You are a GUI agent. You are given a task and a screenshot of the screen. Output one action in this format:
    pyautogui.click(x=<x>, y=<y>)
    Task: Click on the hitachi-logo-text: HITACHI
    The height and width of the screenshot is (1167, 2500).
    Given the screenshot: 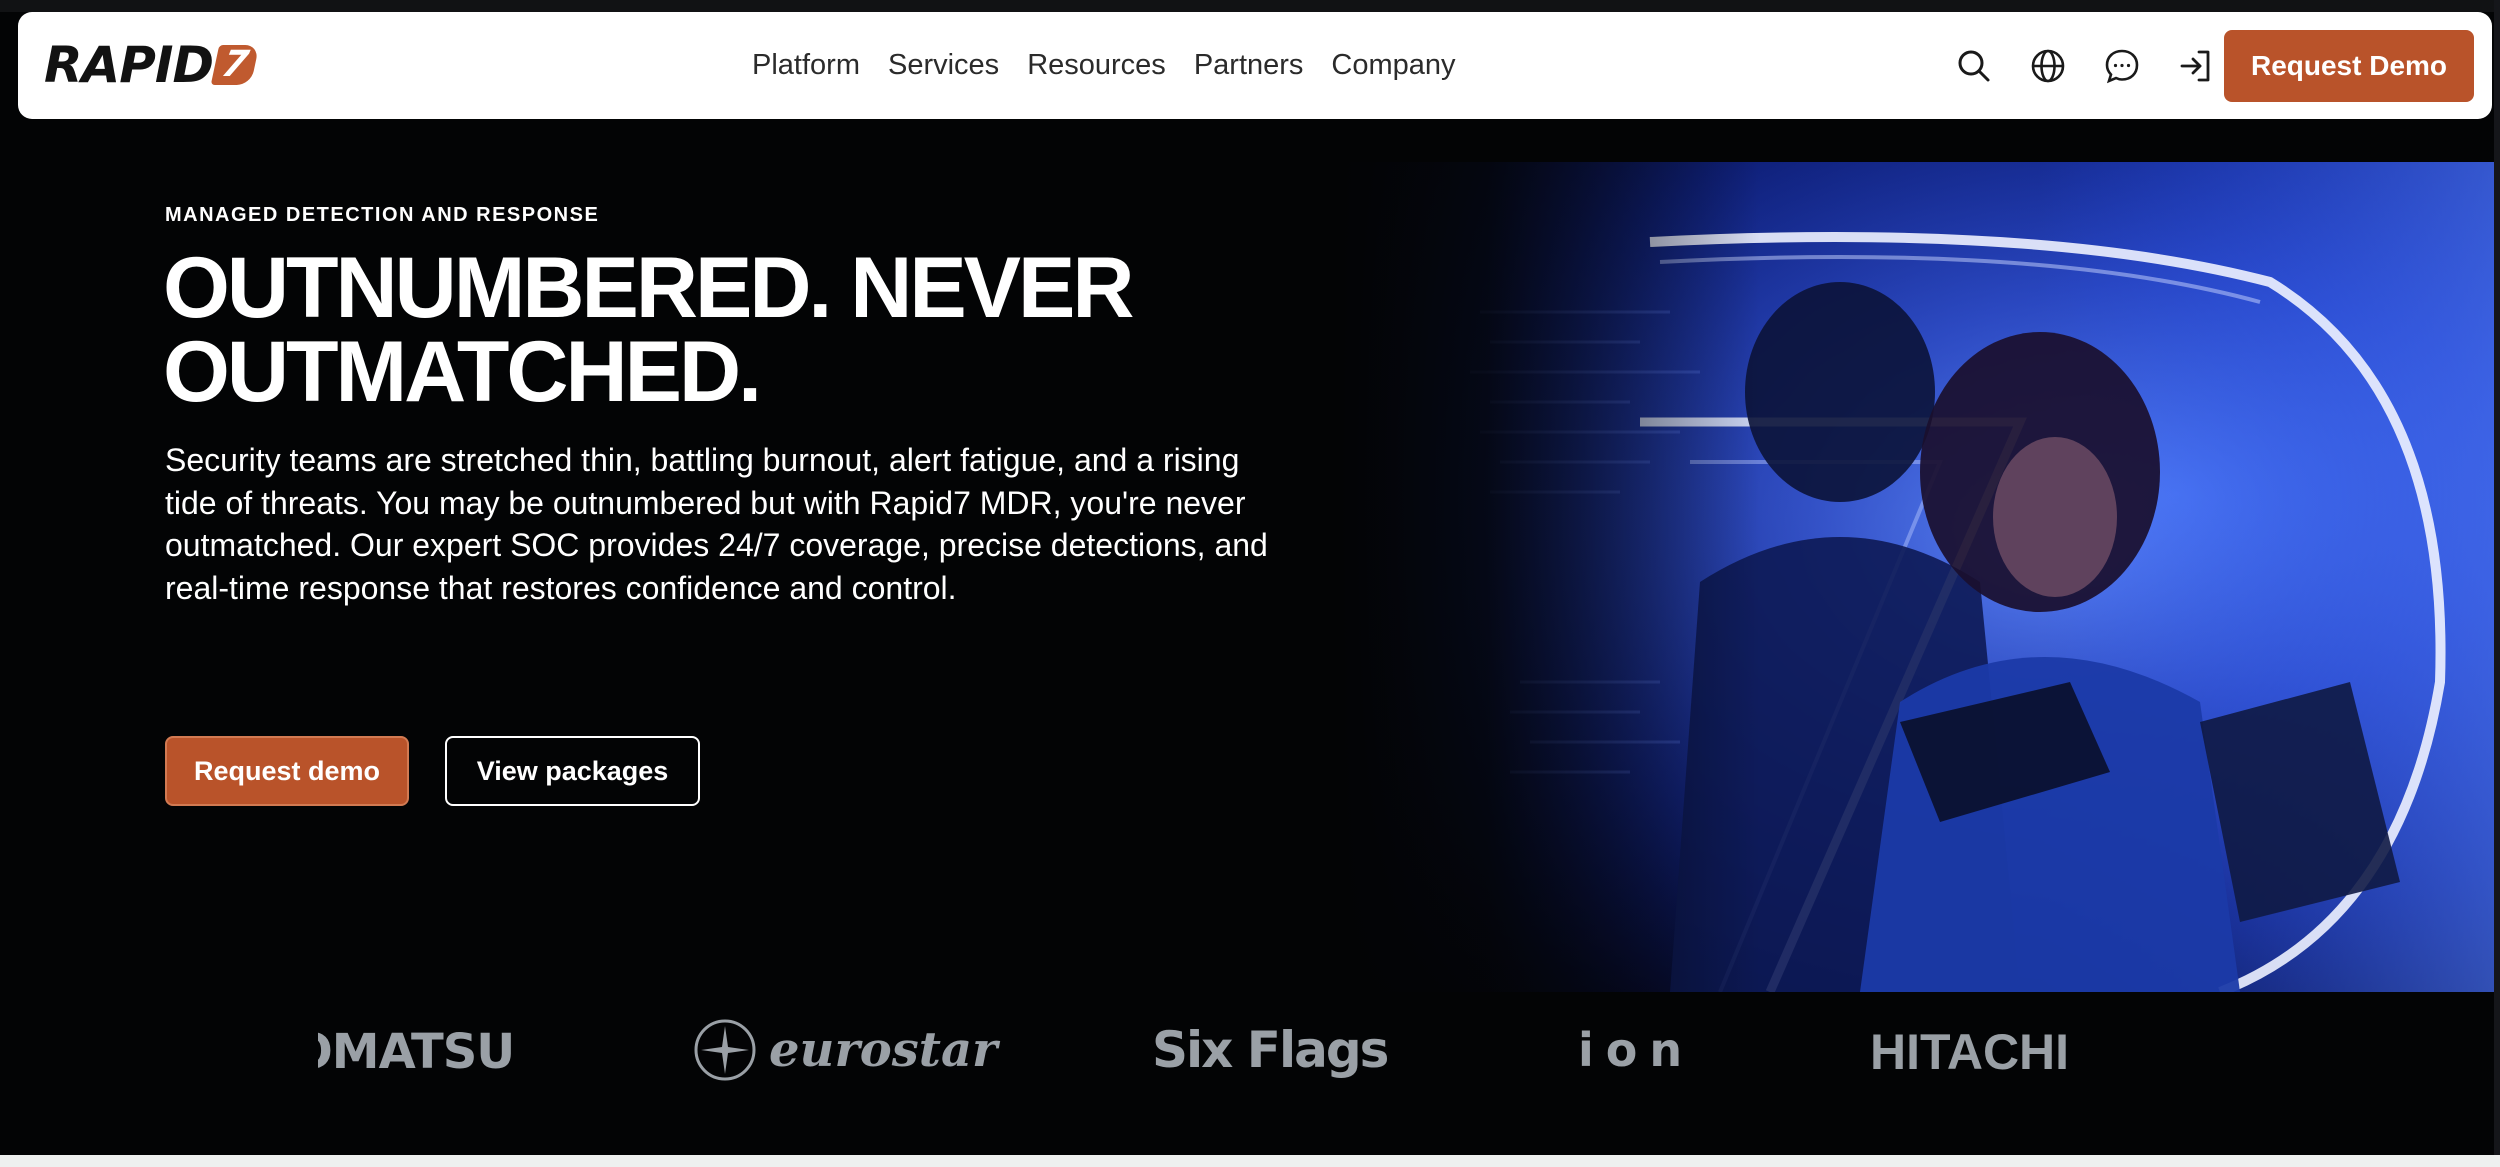 What is the action you would take?
    pyautogui.click(x=1970, y=1052)
    